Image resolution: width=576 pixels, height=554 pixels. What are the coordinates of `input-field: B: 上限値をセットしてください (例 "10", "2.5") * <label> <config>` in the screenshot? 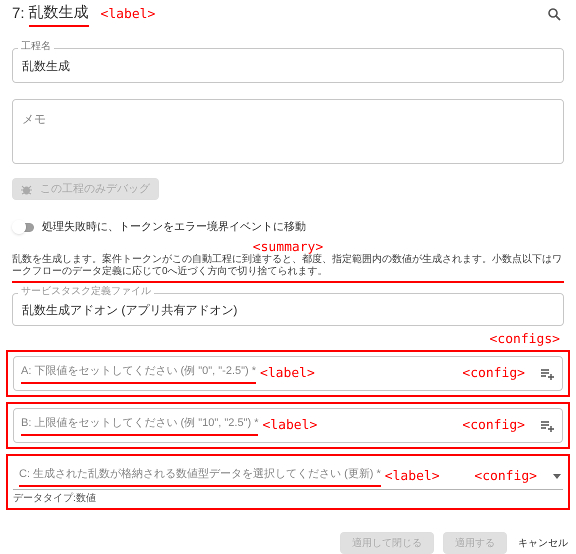 It's located at (288, 425).